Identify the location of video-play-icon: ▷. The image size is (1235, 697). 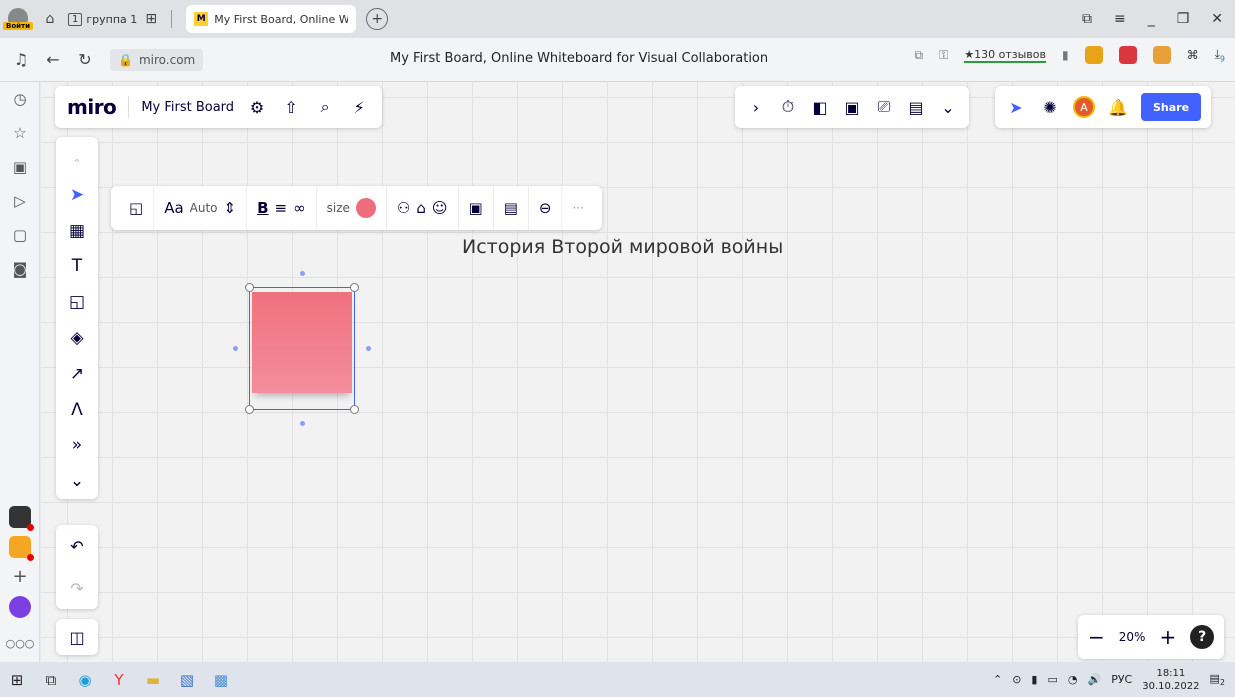
(20, 201).